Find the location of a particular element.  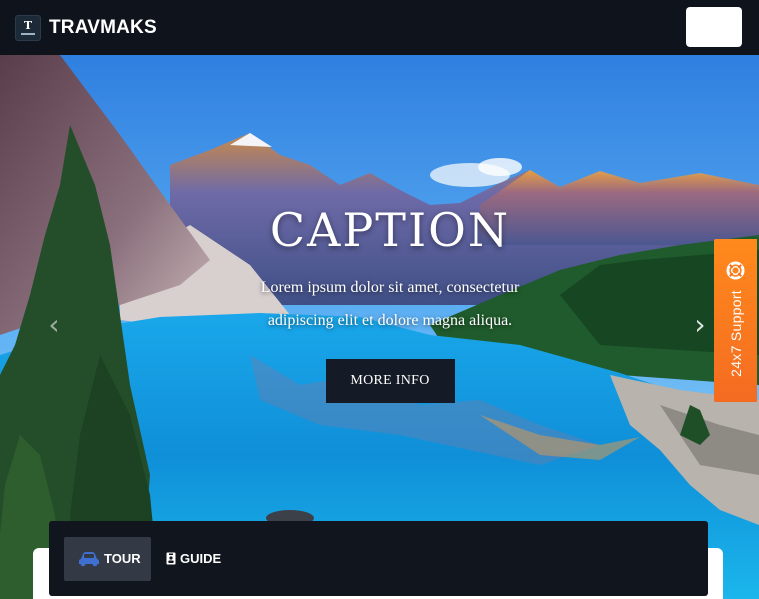

support-tab: 24x7 Support is located at coordinates (735, 320).